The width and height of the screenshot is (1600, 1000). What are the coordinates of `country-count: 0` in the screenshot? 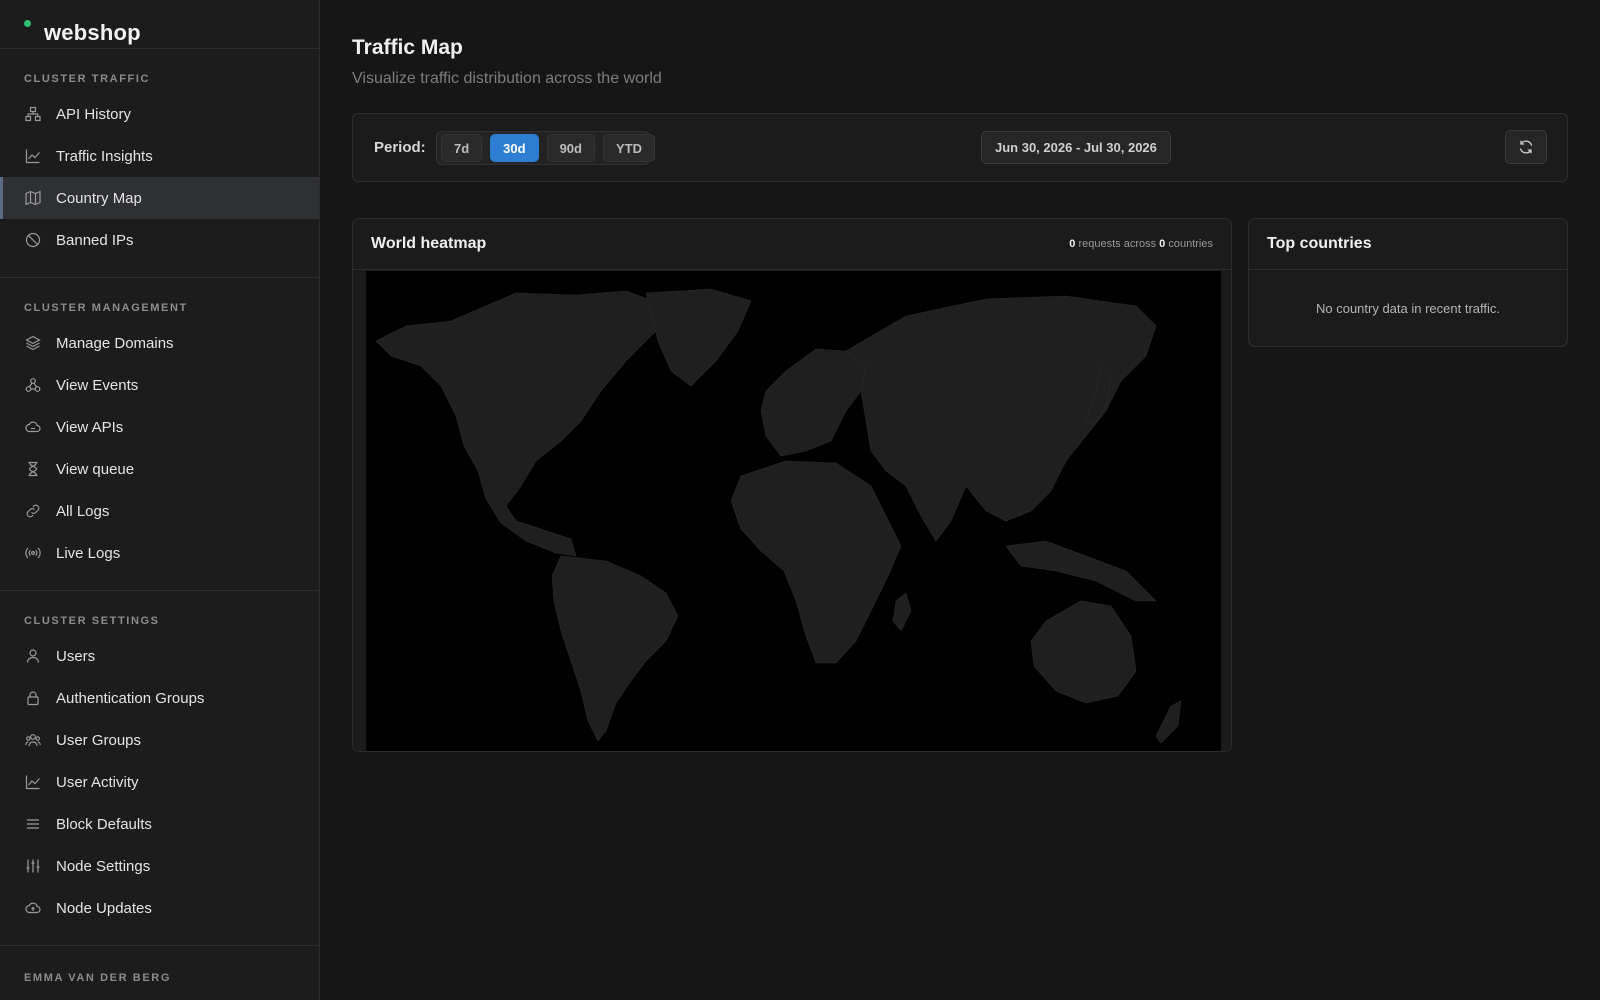 It's located at (1162, 244).